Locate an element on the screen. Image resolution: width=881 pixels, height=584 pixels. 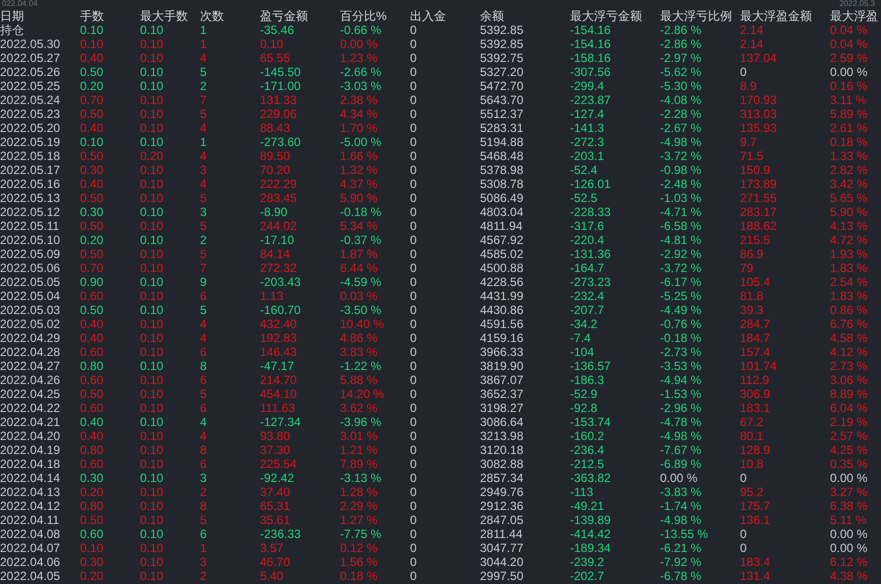
table-cell-text: 184.7 is located at coordinates (756, 338).